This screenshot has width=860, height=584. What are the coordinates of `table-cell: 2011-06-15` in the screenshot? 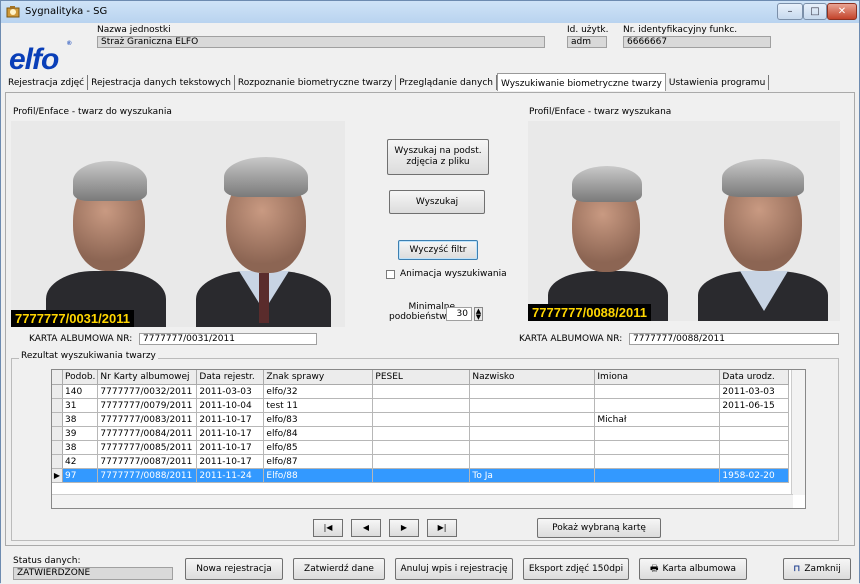 It's located at (754, 405).